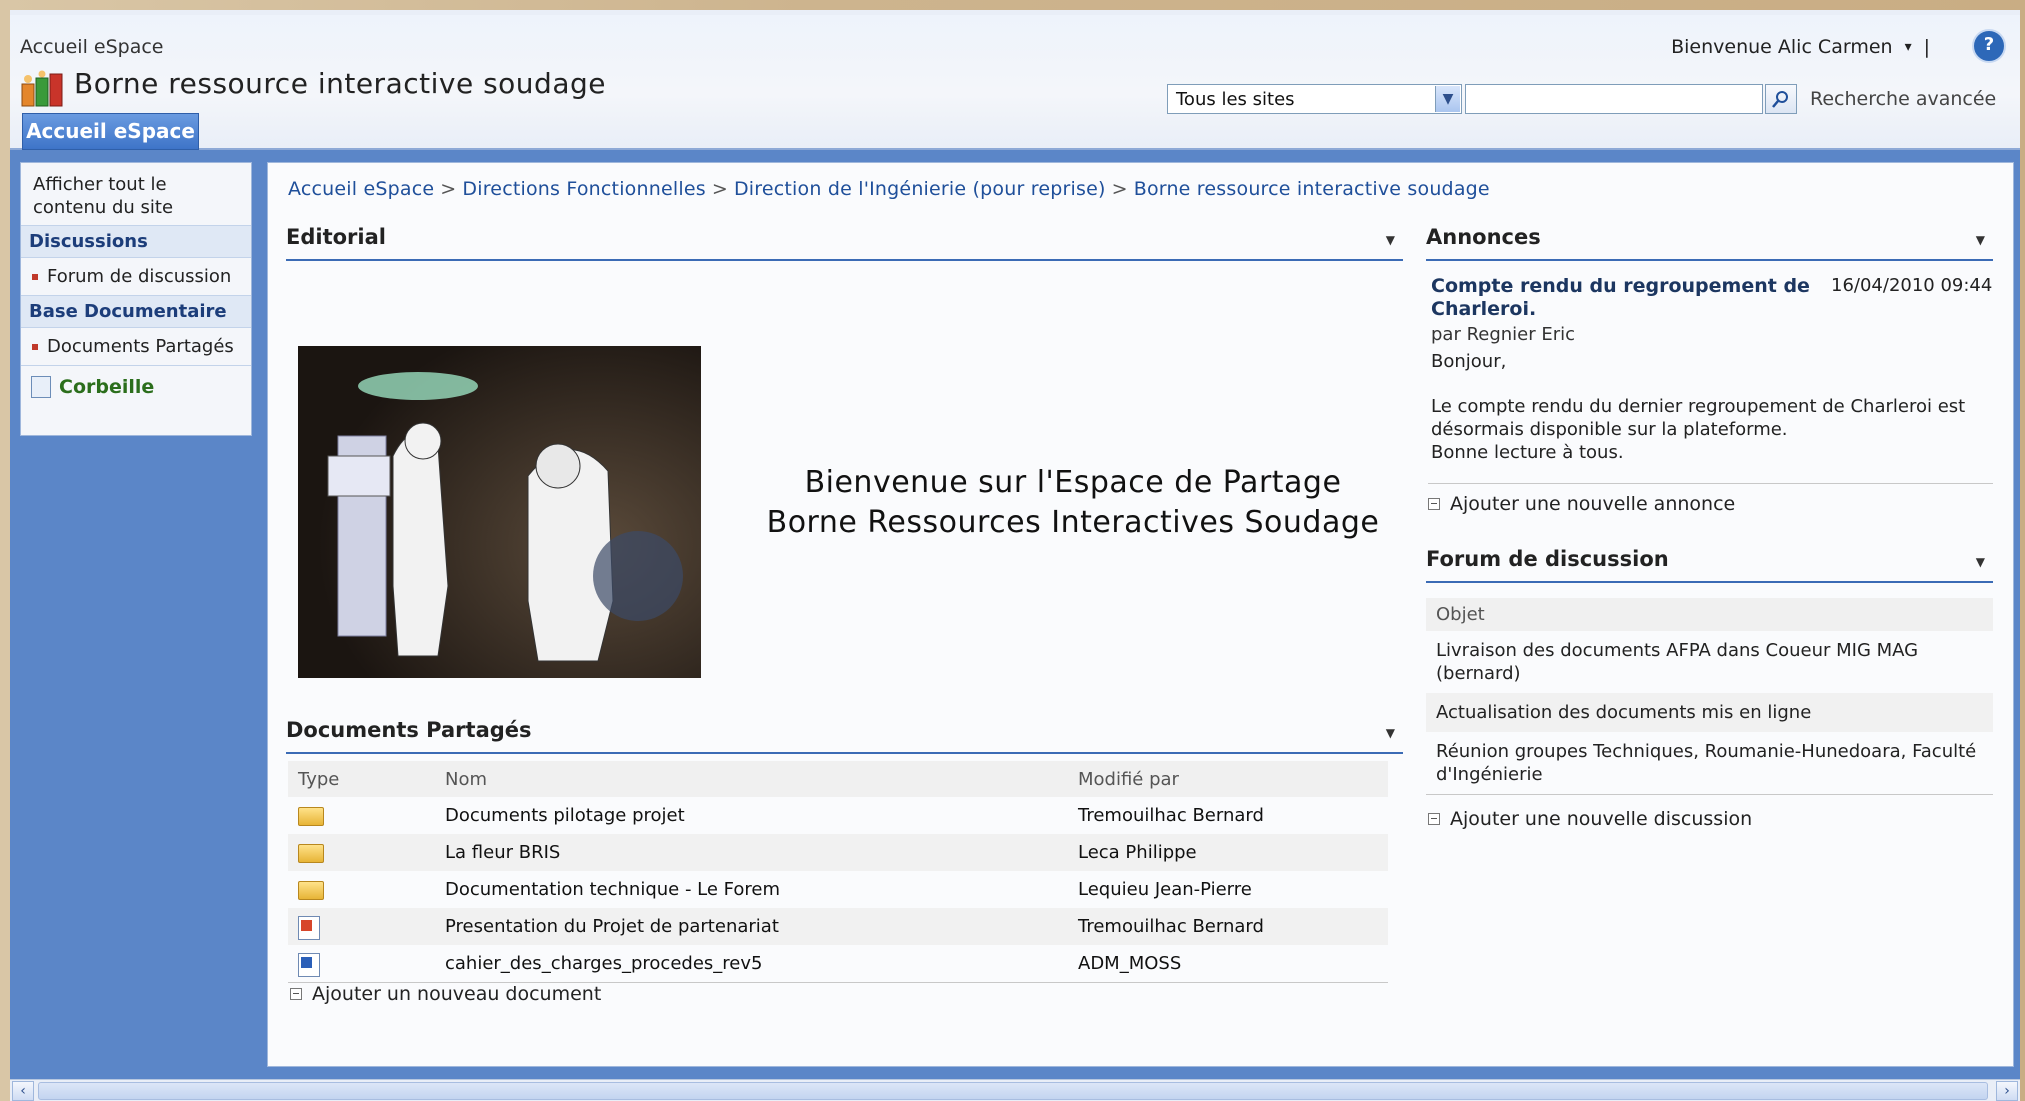 Image resolution: width=2025 pixels, height=1101 pixels. Describe the element at coordinates (110, 131) in the screenshot. I see `tab-accueil-espace: Accueil eSpace` at that location.